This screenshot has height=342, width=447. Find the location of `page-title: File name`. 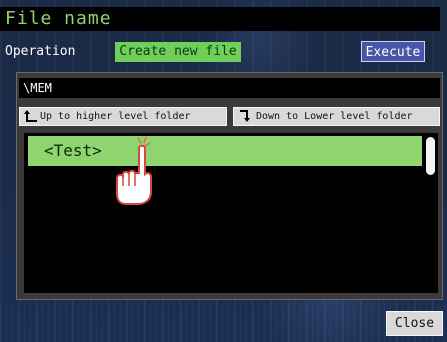

page-title: File name is located at coordinates (58, 18).